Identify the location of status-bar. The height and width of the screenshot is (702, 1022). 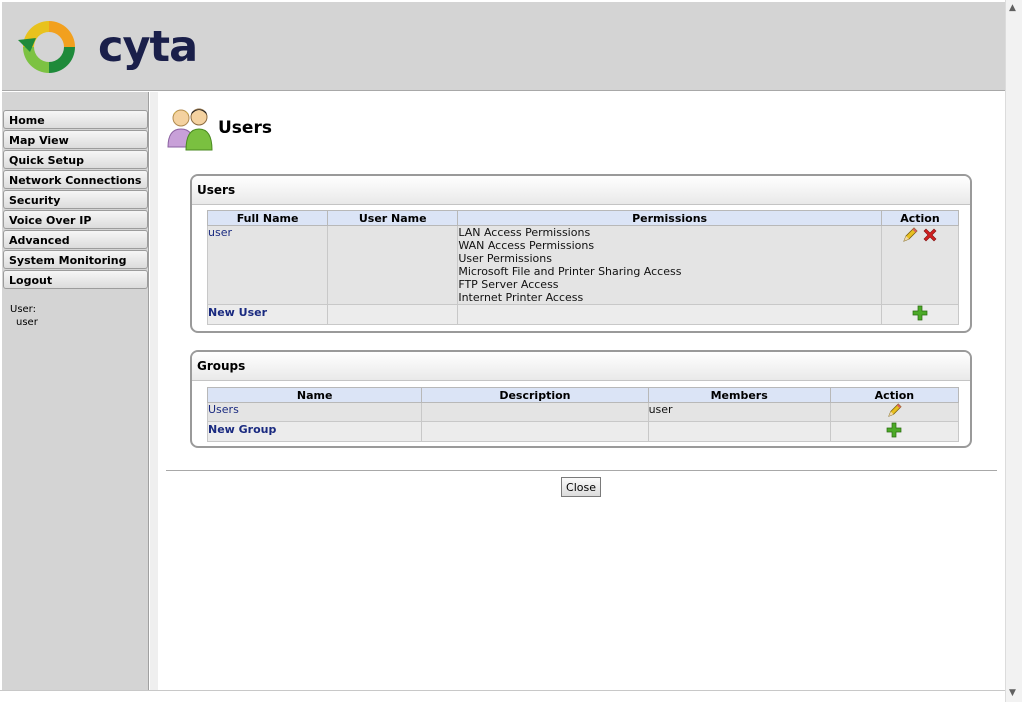
(502, 696).